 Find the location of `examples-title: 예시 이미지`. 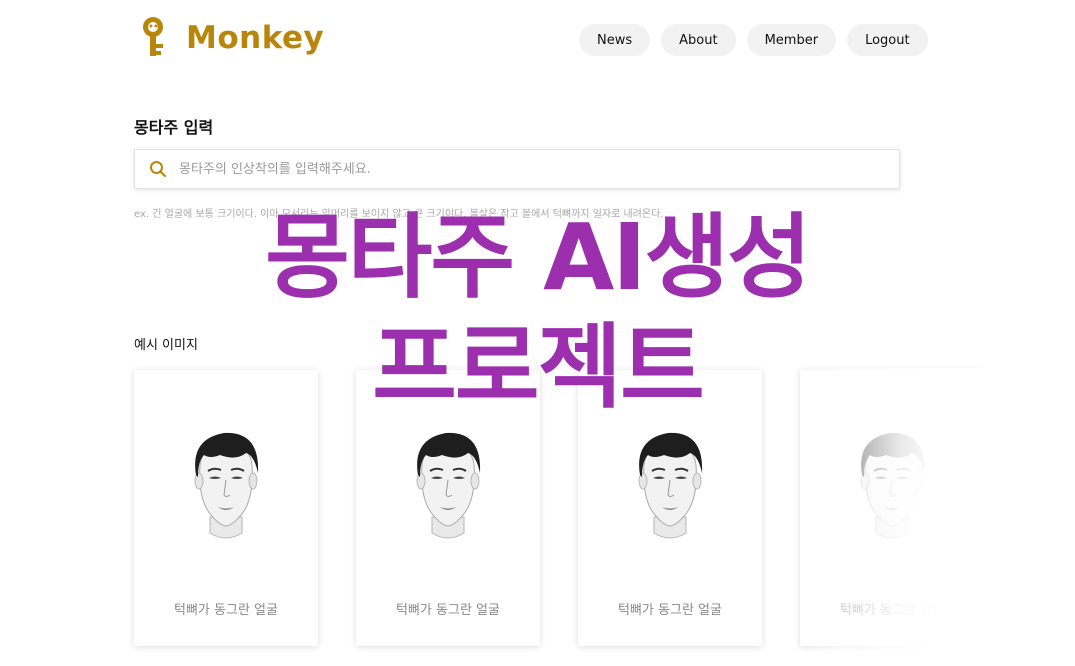

examples-title: 예시 이미지 is located at coordinates (166, 345).